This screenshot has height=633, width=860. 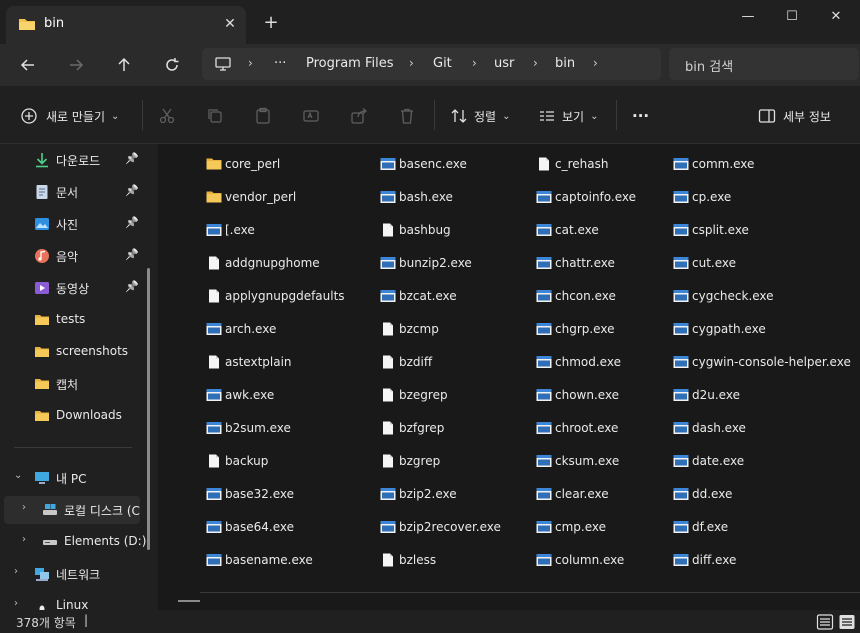 What do you see at coordinates (406, 362) in the screenshot?
I see `file-item: bzdiff` at bounding box center [406, 362].